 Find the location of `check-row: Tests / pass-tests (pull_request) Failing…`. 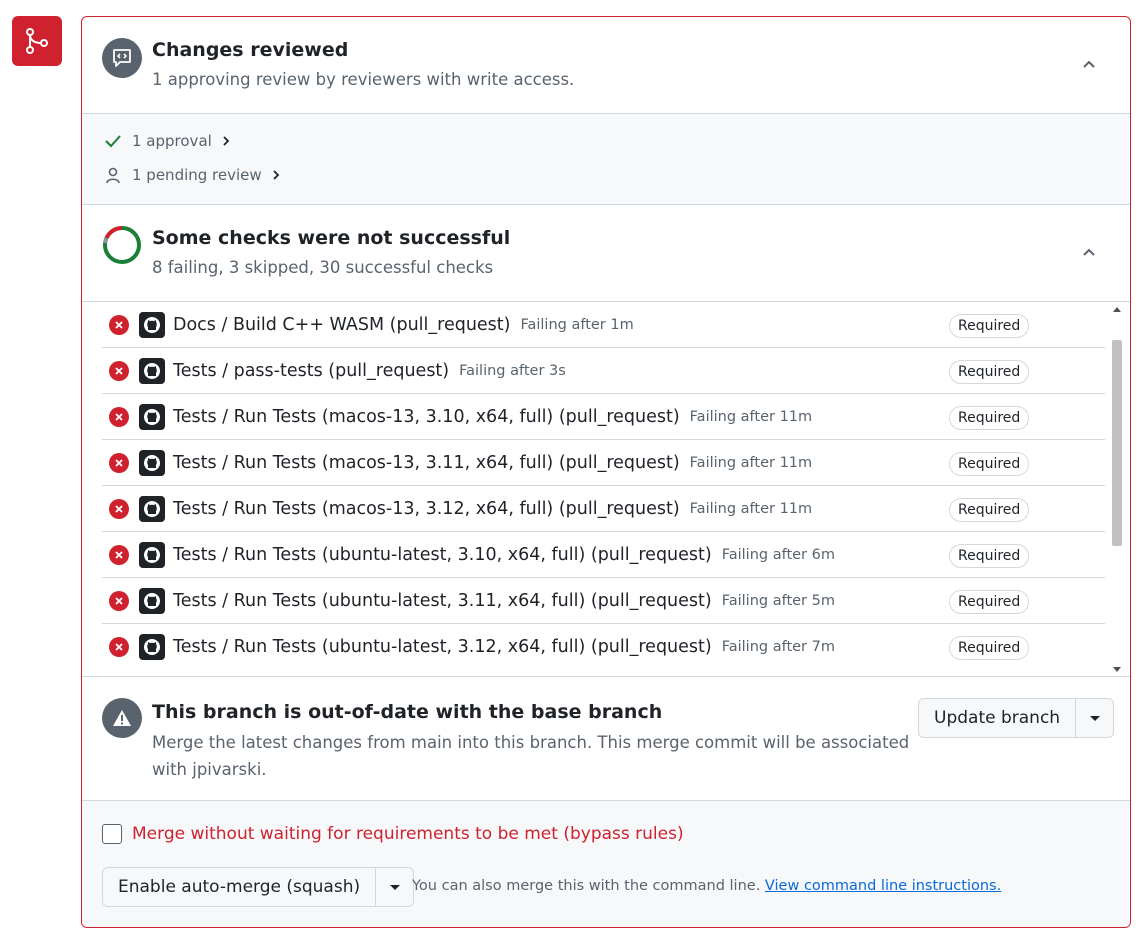

check-row: Tests / pass-tests (pull_request) Failing… is located at coordinates (603, 371).